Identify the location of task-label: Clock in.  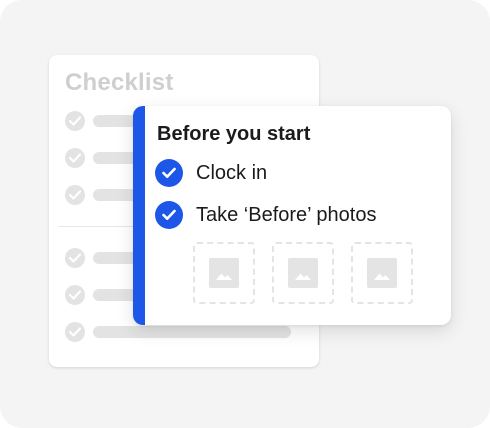
(232, 173).